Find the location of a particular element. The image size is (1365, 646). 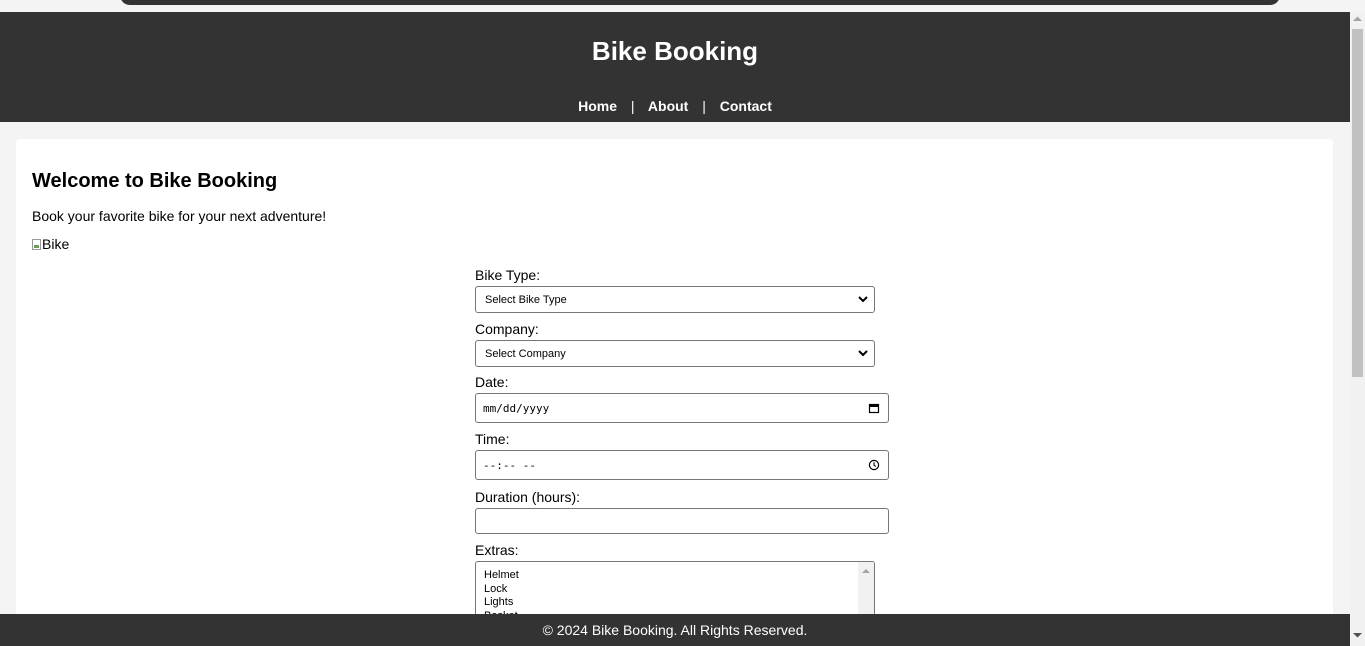

nav-home-link: Home is located at coordinates (597, 106).